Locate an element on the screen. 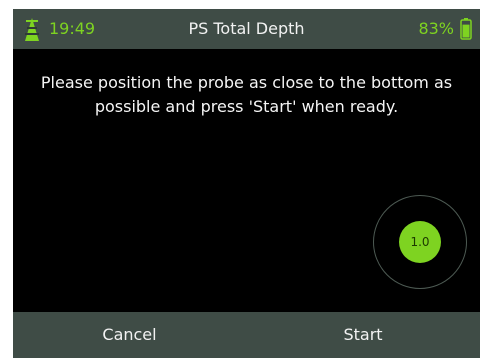 Image resolution: width=492 pixels, height=360 pixels. status-right: 83% is located at coordinates (445, 29).